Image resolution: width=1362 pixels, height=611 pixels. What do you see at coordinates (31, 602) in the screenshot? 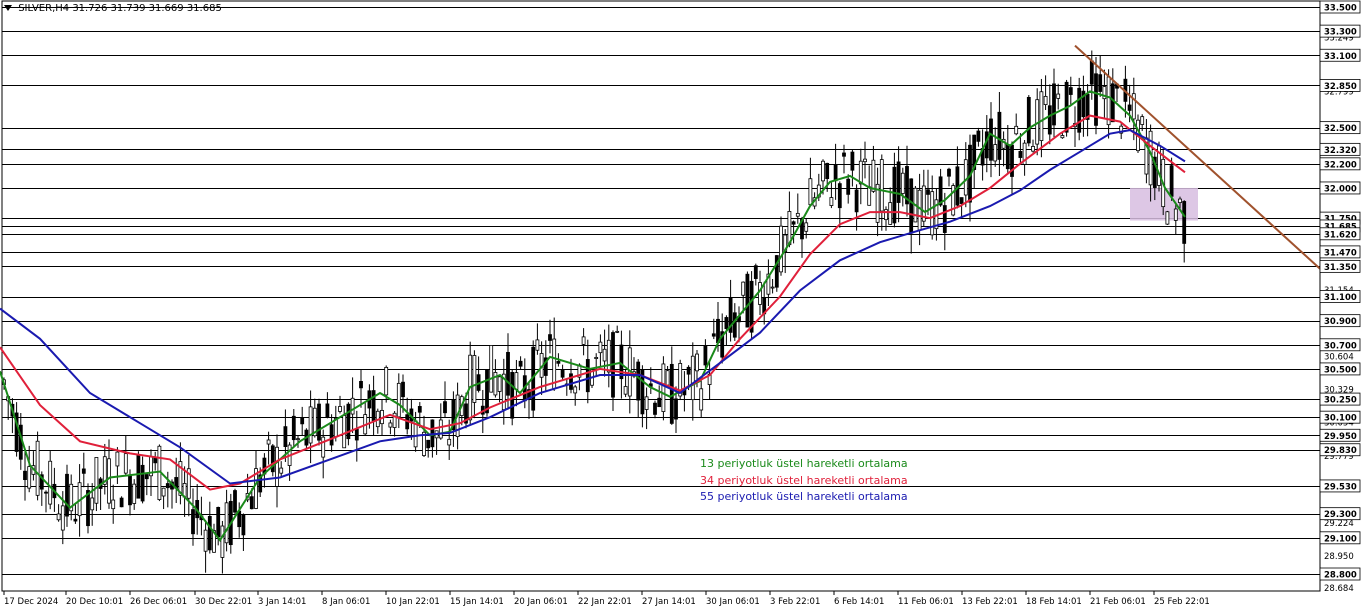
I see `x-tick-label: 17 Dec 2024` at bounding box center [31, 602].